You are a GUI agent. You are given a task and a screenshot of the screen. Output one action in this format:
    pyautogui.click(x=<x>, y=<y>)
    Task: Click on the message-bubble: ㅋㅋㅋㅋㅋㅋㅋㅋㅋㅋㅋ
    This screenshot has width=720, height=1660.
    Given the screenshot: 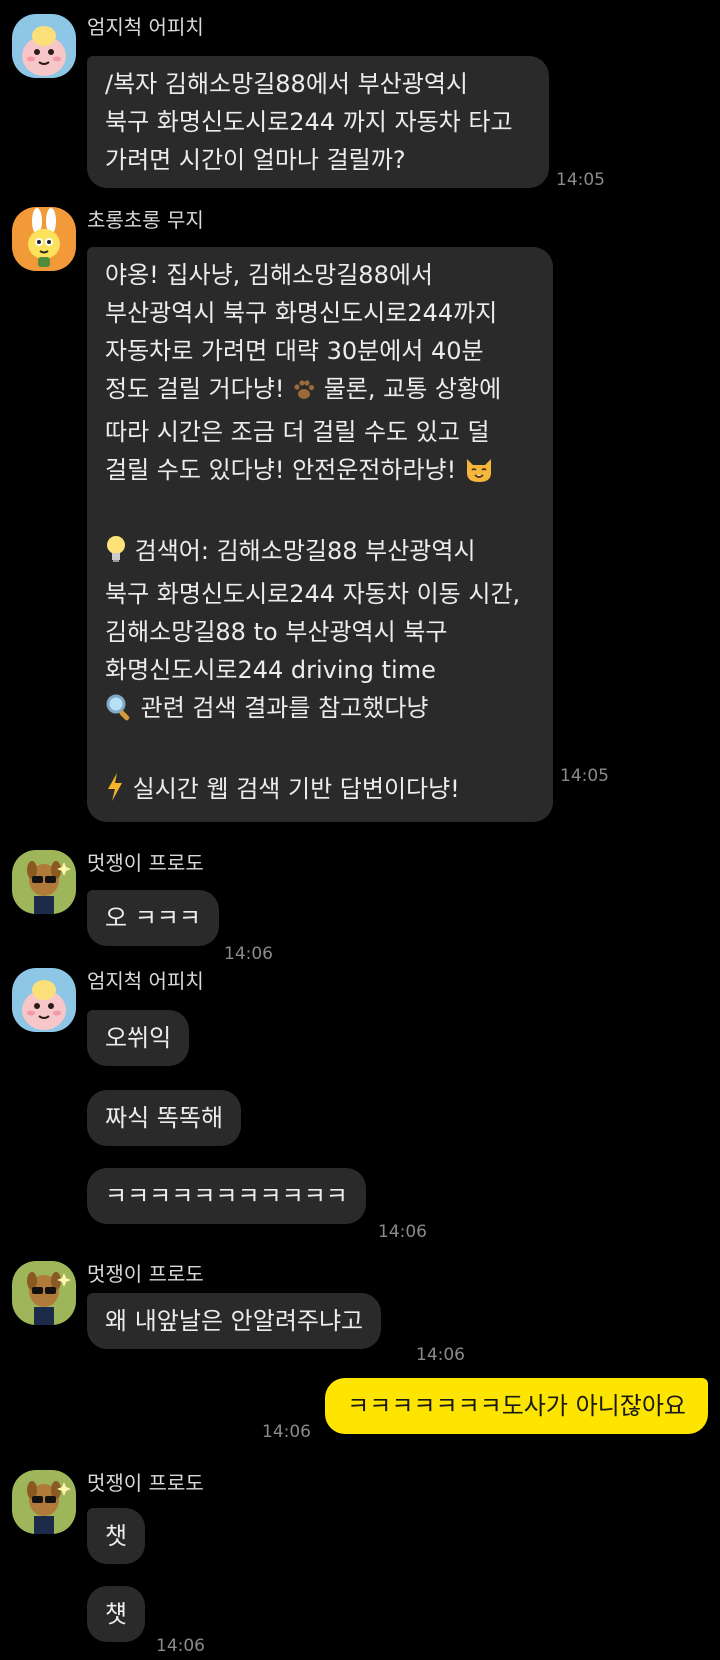 What is the action you would take?
    pyautogui.click(x=226, y=1196)
    